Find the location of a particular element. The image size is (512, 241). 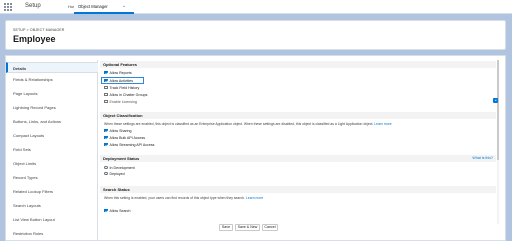

allow-streaming-api-option: Allow Streaming API Access is located at coordinates (129, 144).